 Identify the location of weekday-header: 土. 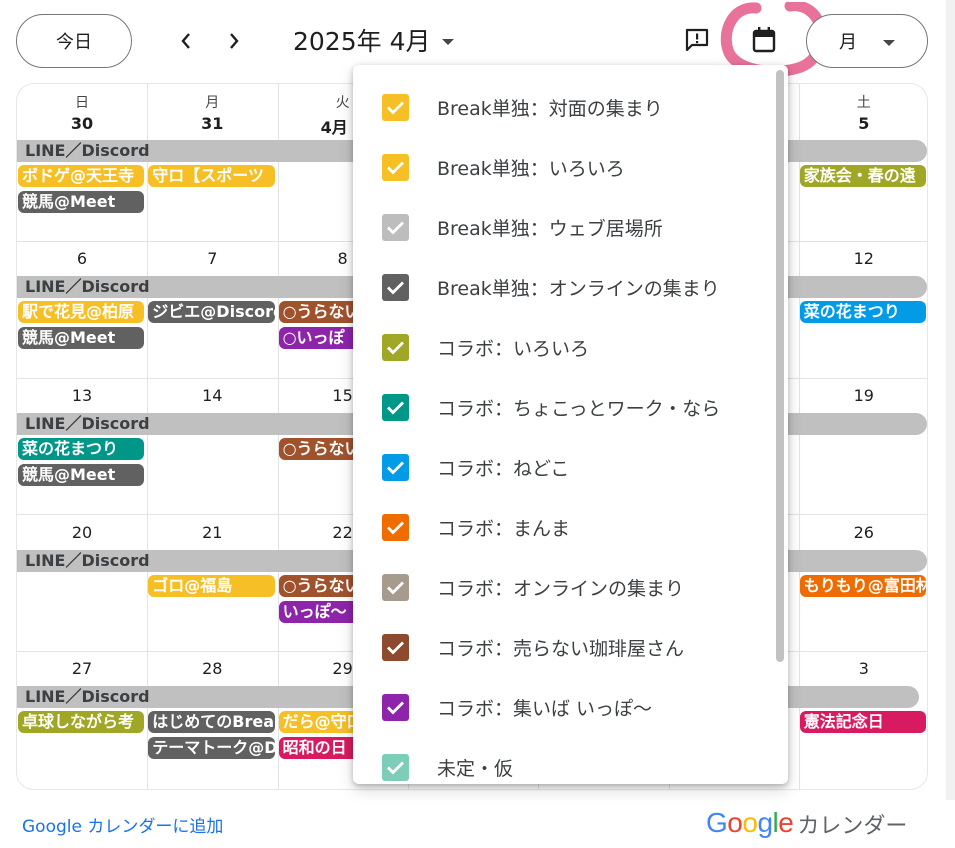
(863, 103).